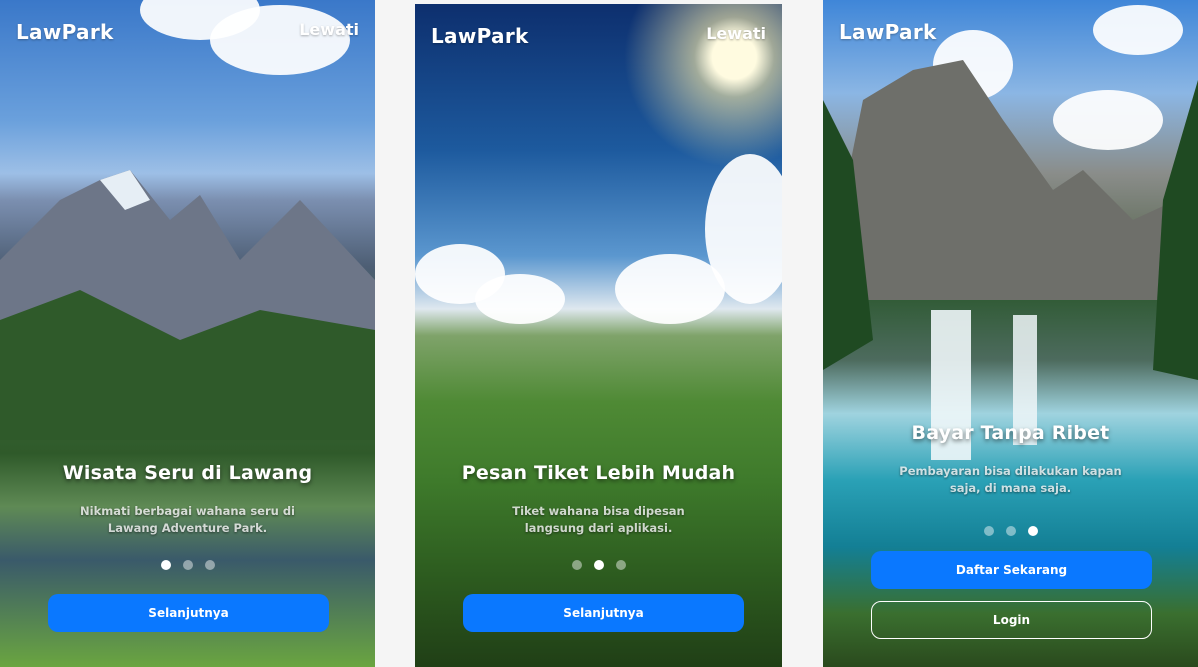 This screenshot has height=667, width=1198. Describe the element at coordinates (1011, 620) in the screenshot. I see `login-button: Login` at that location.